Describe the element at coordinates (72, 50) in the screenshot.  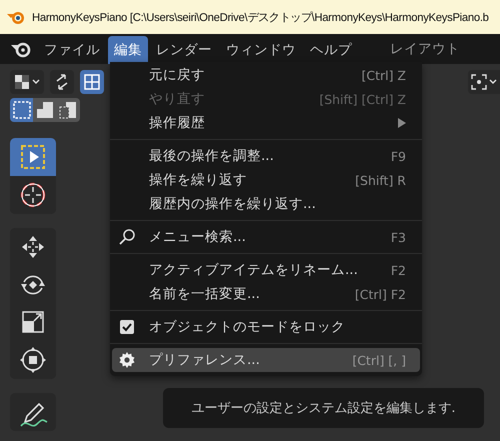
I see `menu-item: ファイル` at that location.